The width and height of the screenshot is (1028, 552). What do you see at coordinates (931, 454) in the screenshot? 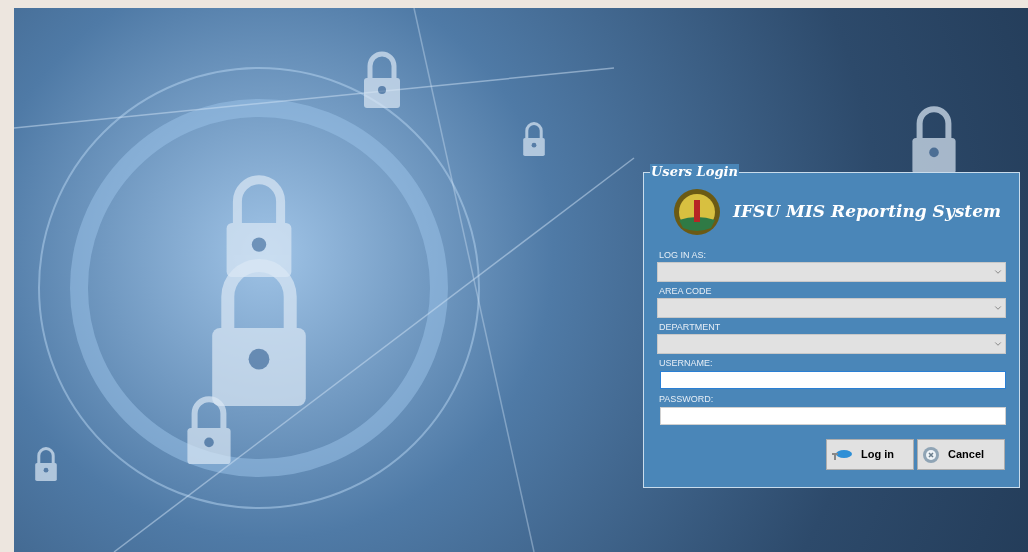
I see `cancel-icon` at bounding box center [931, 454].